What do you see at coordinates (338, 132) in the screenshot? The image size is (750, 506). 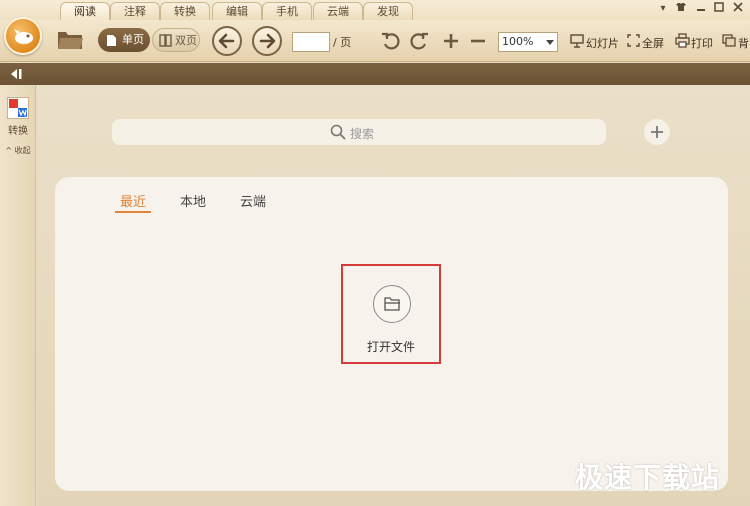 I see `search-icon` at bounding box center [338, 132].